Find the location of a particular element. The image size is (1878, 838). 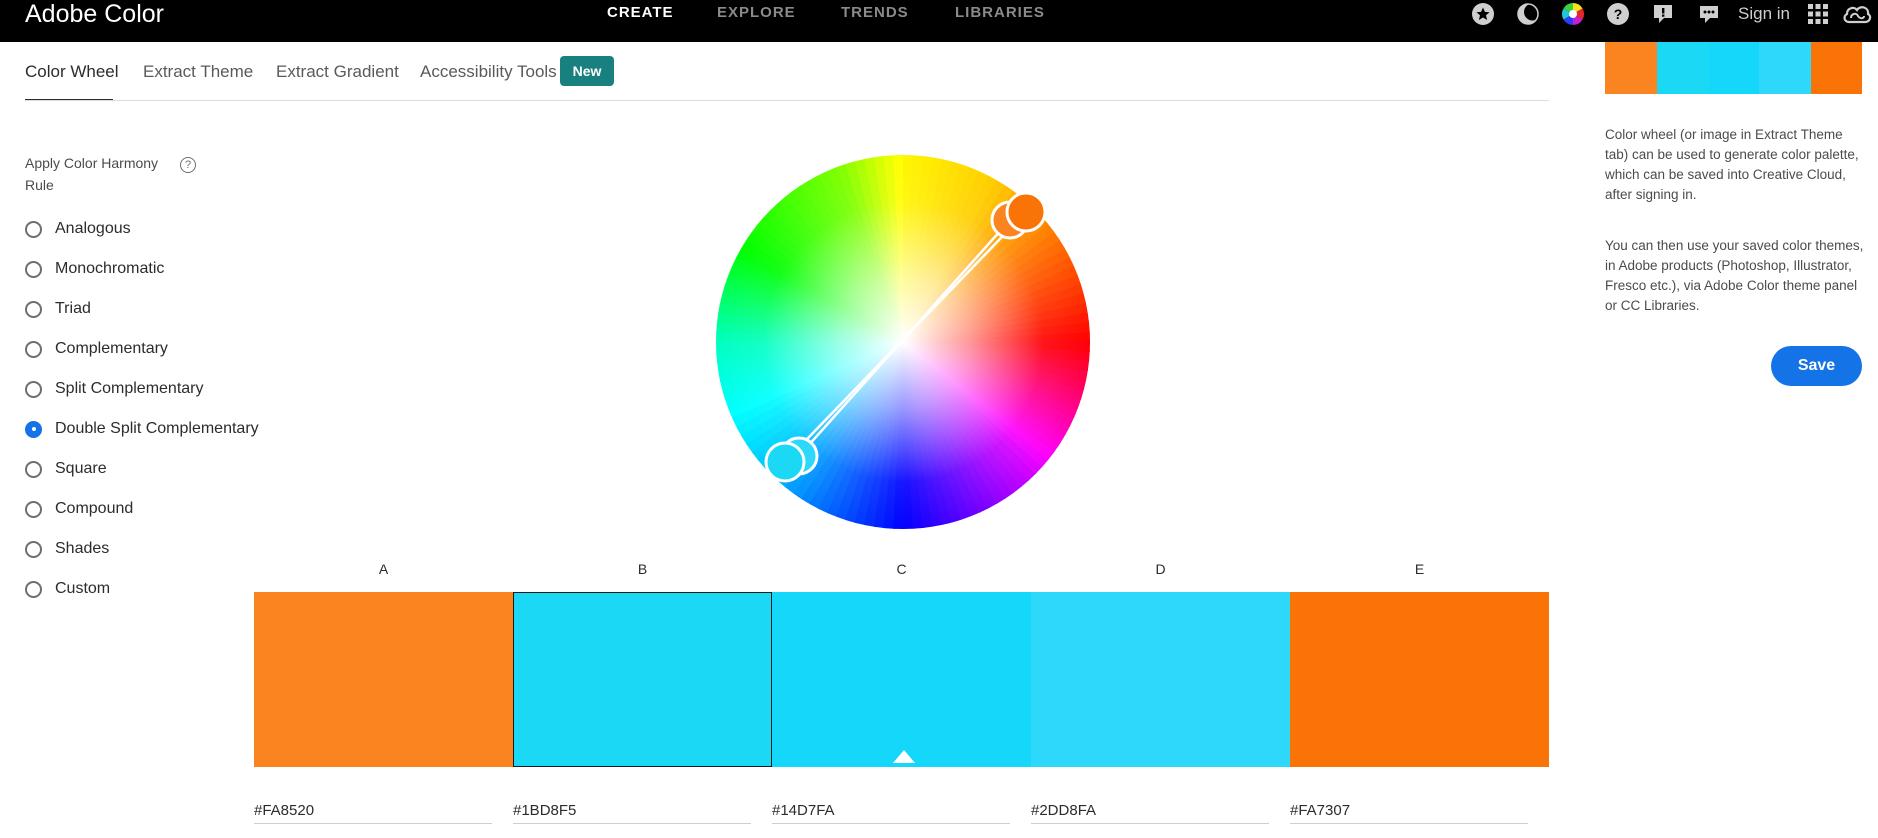

mini-swatch-d is located at coordinates (1785, 68).